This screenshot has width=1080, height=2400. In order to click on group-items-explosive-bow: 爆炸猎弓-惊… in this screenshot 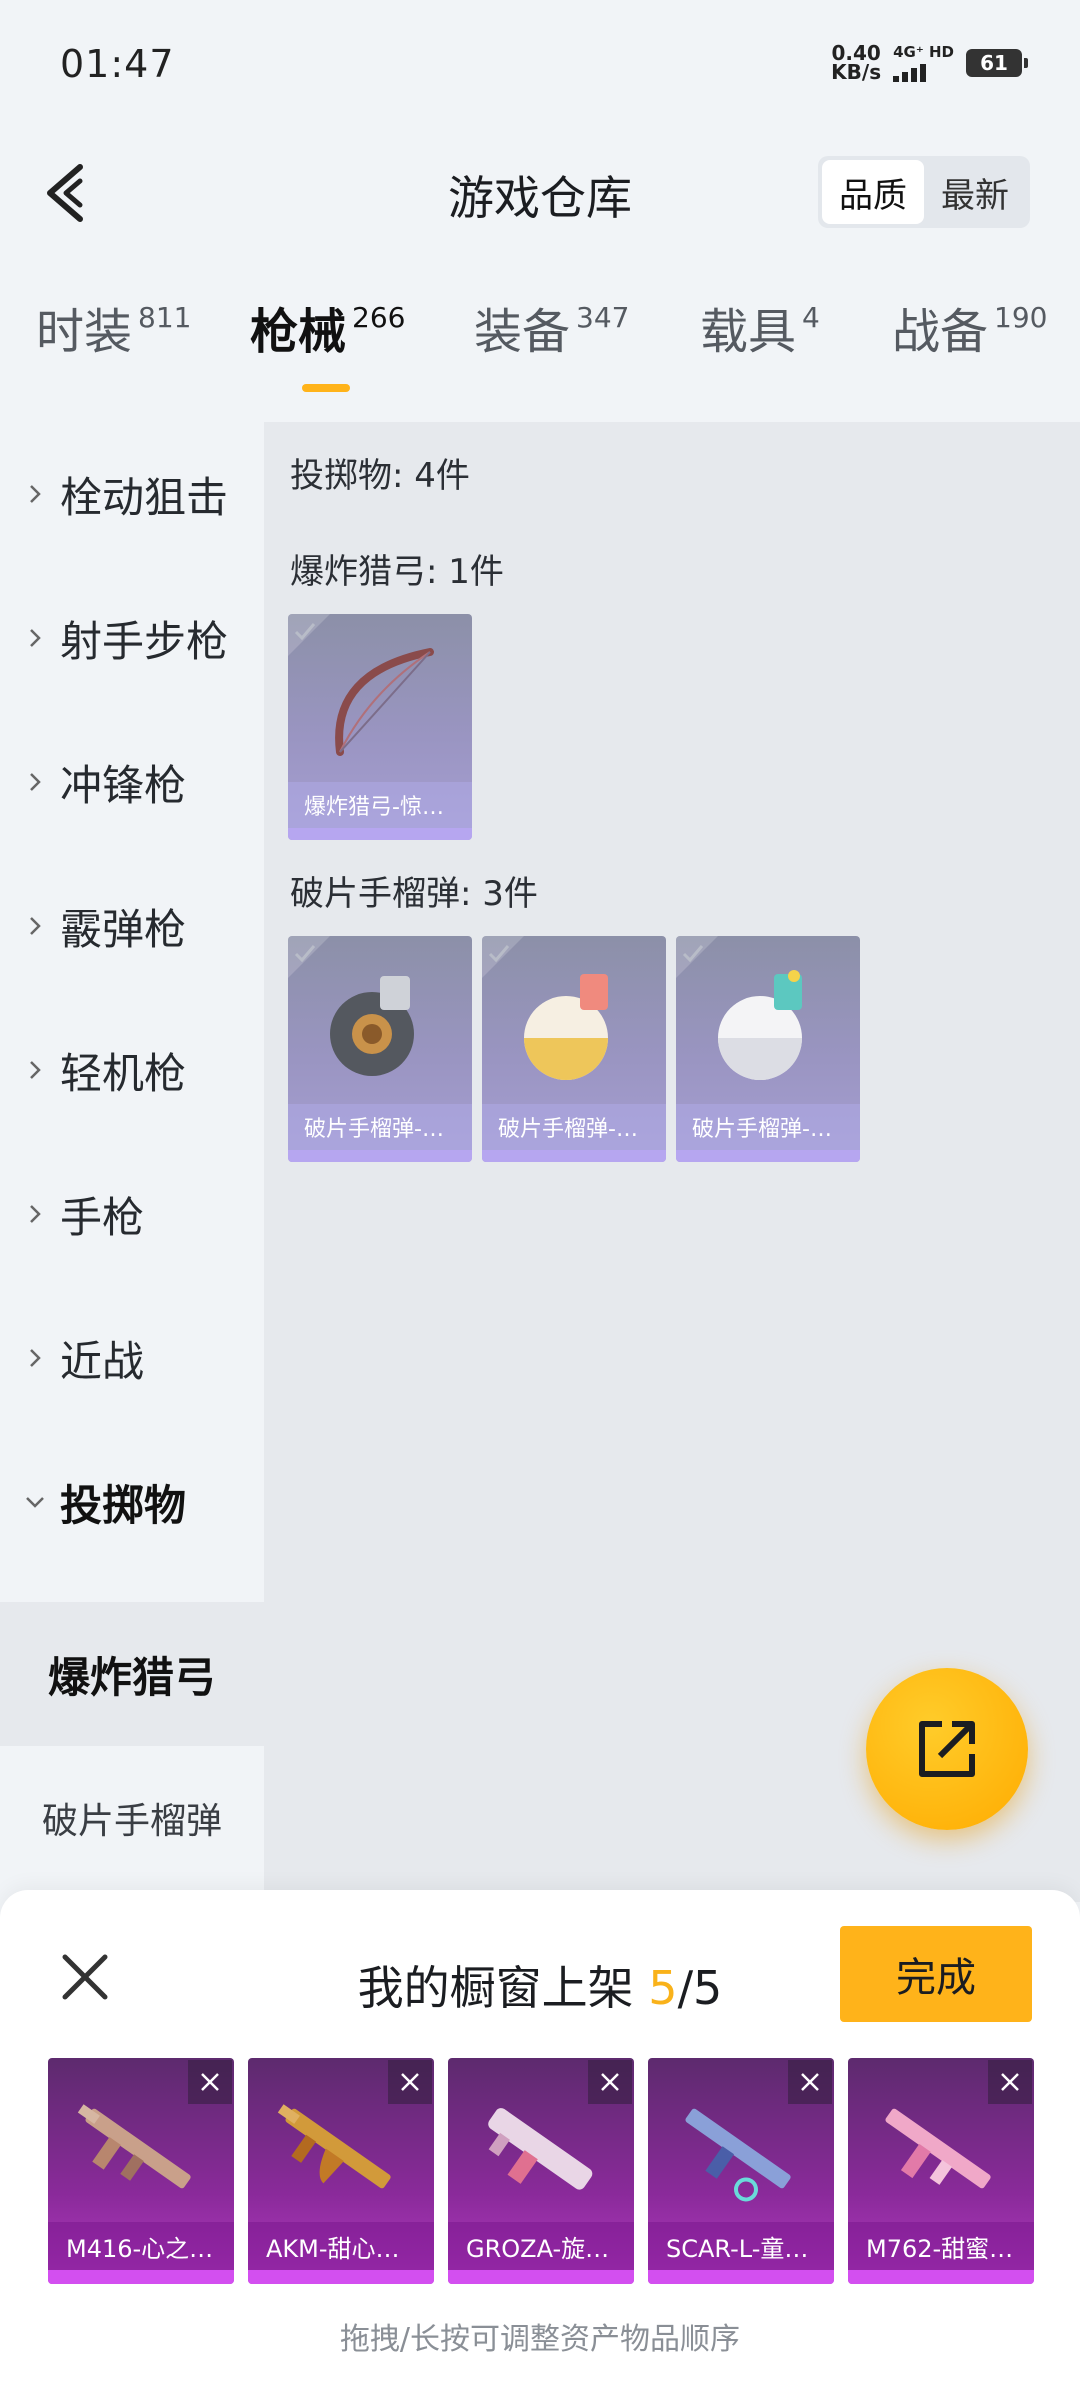, I will do `click(380, 727)`.